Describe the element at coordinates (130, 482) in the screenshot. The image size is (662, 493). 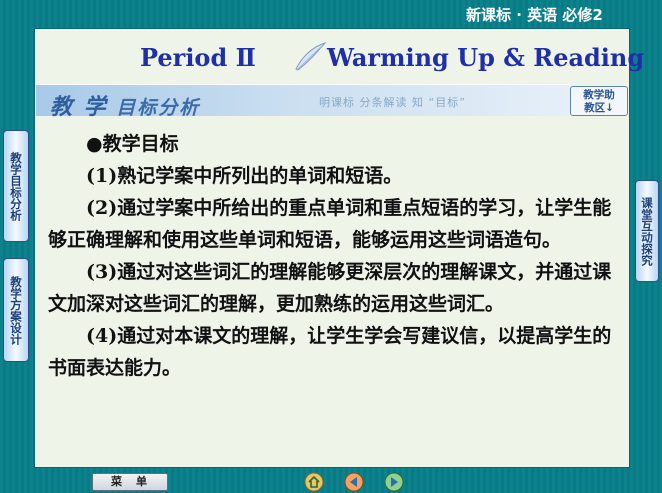
I see `menu-button: 菜单` at that location.